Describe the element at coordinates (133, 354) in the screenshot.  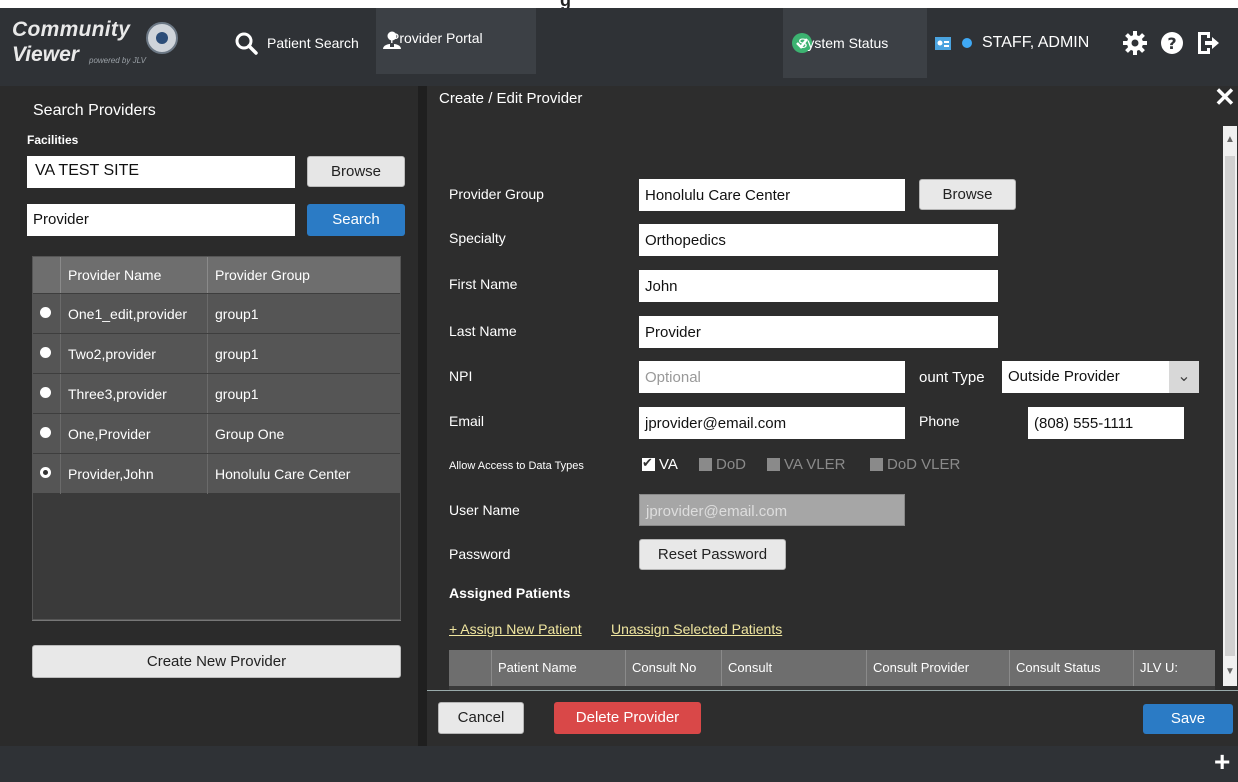
I see `provider-name-cell: Two2,provider` at that location.